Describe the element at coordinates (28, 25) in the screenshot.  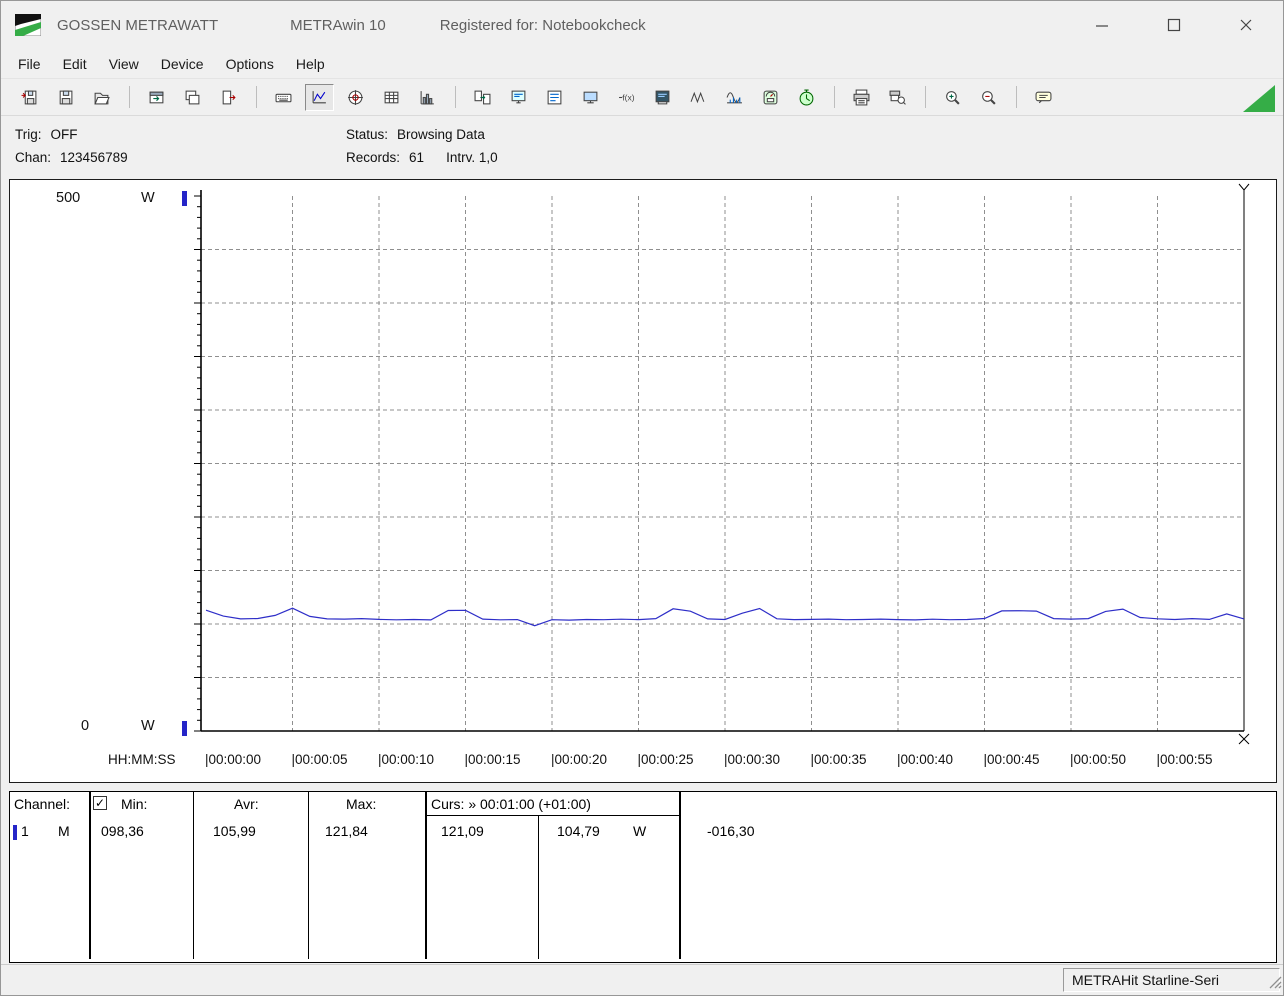
I see `app-logo-icon` at that location.